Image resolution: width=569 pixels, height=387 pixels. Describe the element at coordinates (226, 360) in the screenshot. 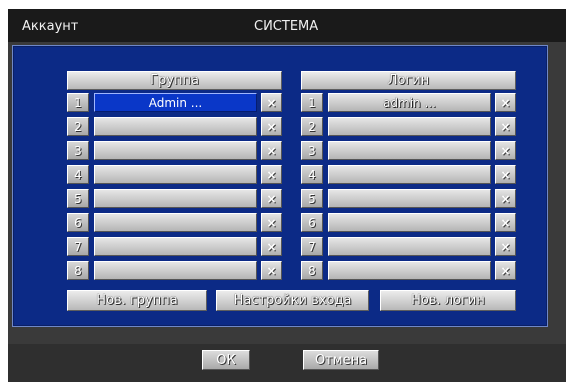

I see `ok-button: ОК` at that location.